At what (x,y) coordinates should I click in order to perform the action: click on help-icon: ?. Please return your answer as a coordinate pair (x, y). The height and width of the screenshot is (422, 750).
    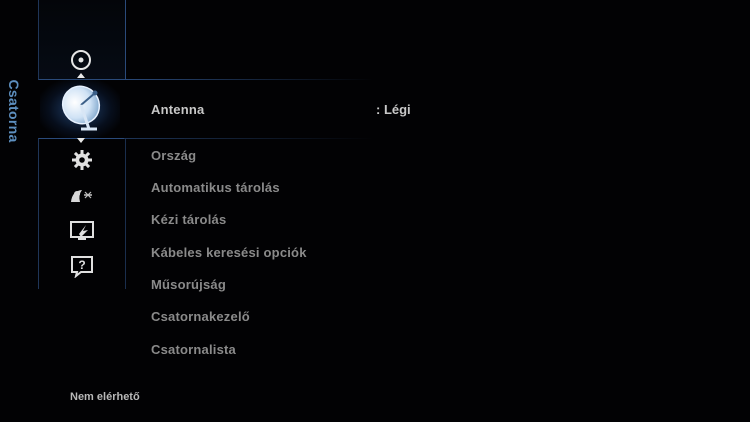
    Looking at the image, I should click on (82, 266).